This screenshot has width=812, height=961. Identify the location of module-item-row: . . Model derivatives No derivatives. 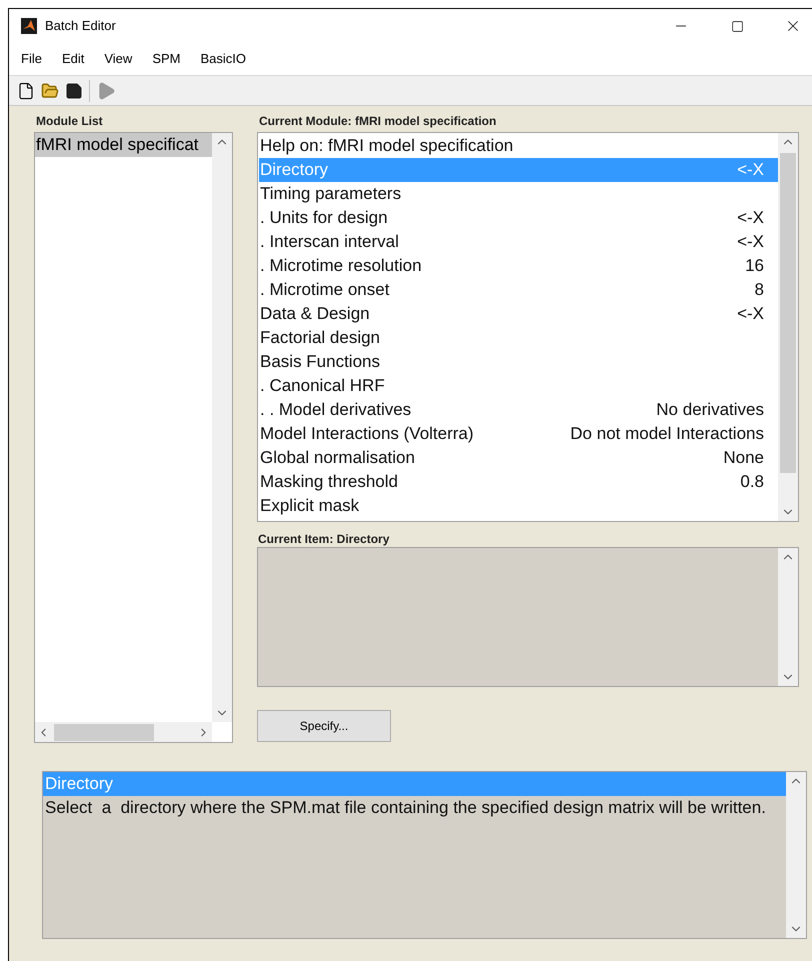
(518, 410).